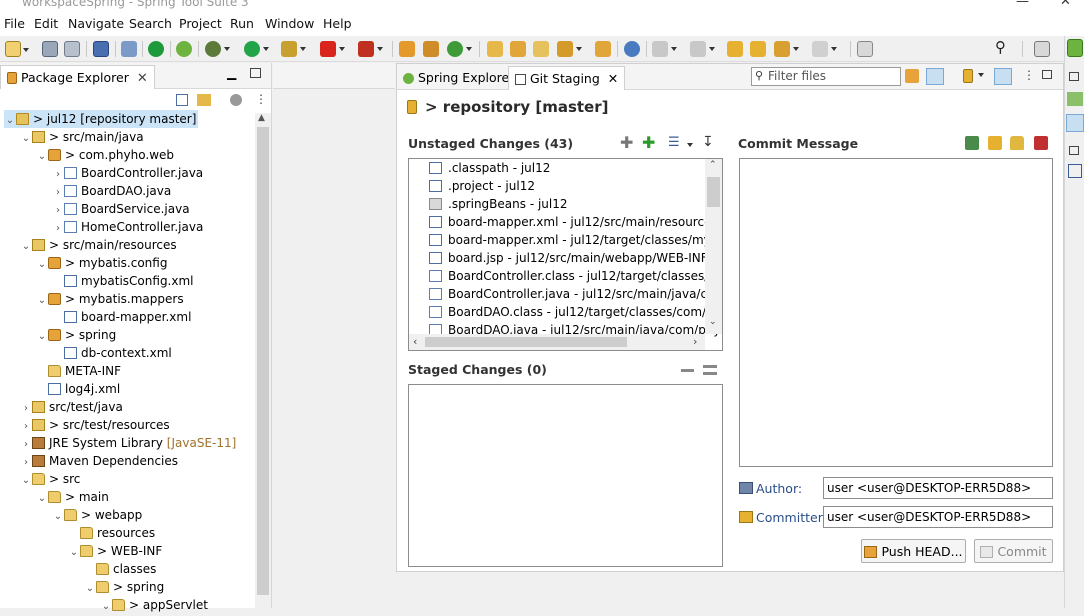 This screenshot has height=616, width=1084. I want to click on filter-view-icon, so click(236, 100).